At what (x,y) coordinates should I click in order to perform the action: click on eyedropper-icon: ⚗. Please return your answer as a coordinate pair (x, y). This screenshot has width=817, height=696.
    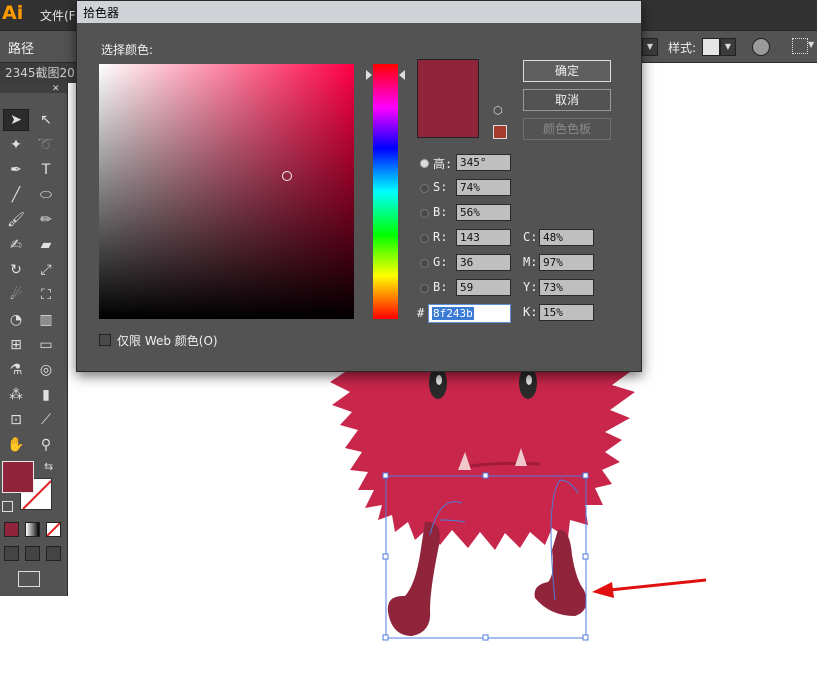
    Looking at the image, I should click on (16, 370).